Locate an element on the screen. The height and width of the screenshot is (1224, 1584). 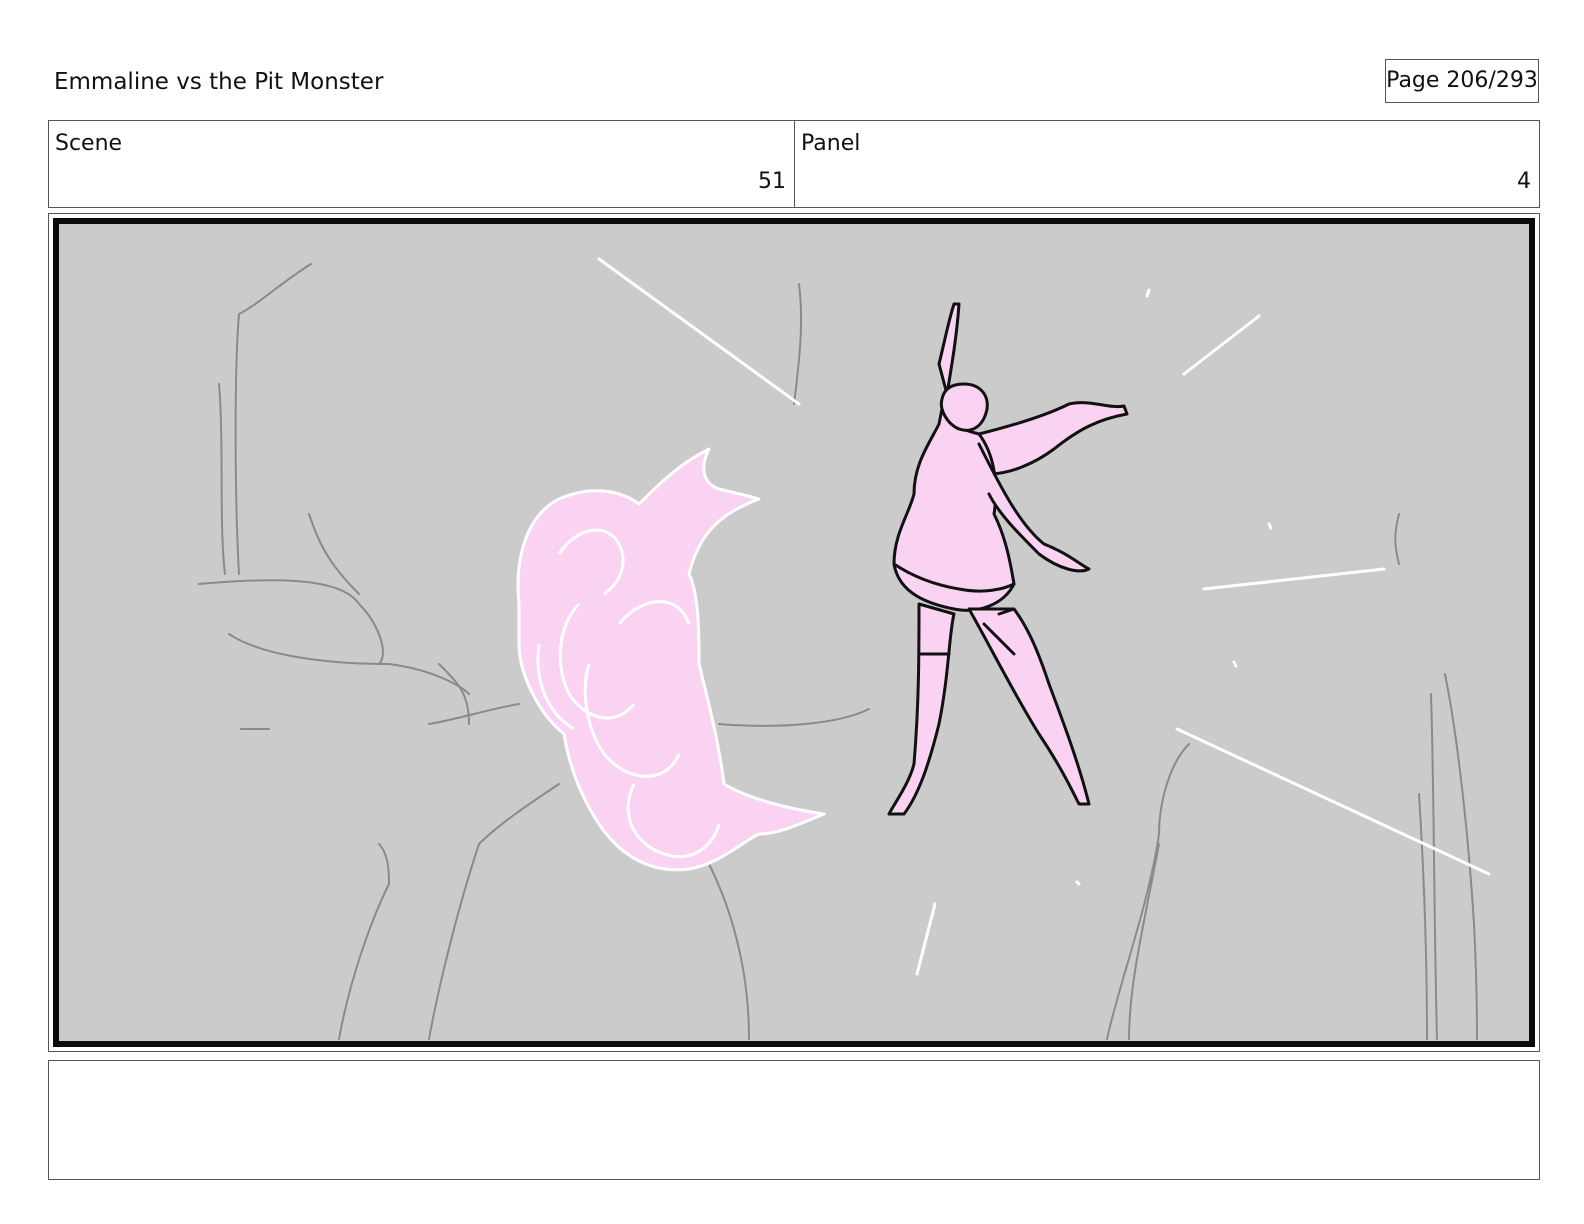
pink-character-figure is located at coordinates (1008, 559).